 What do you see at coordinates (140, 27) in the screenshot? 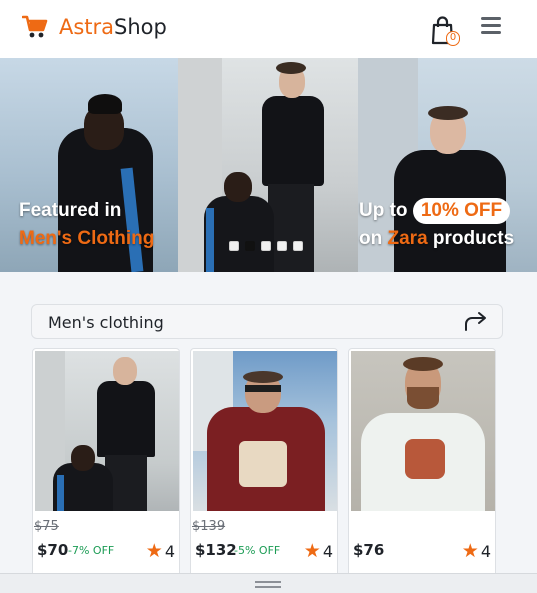
I see `logo-part-2: Shop` at bounding box center [140, 27].